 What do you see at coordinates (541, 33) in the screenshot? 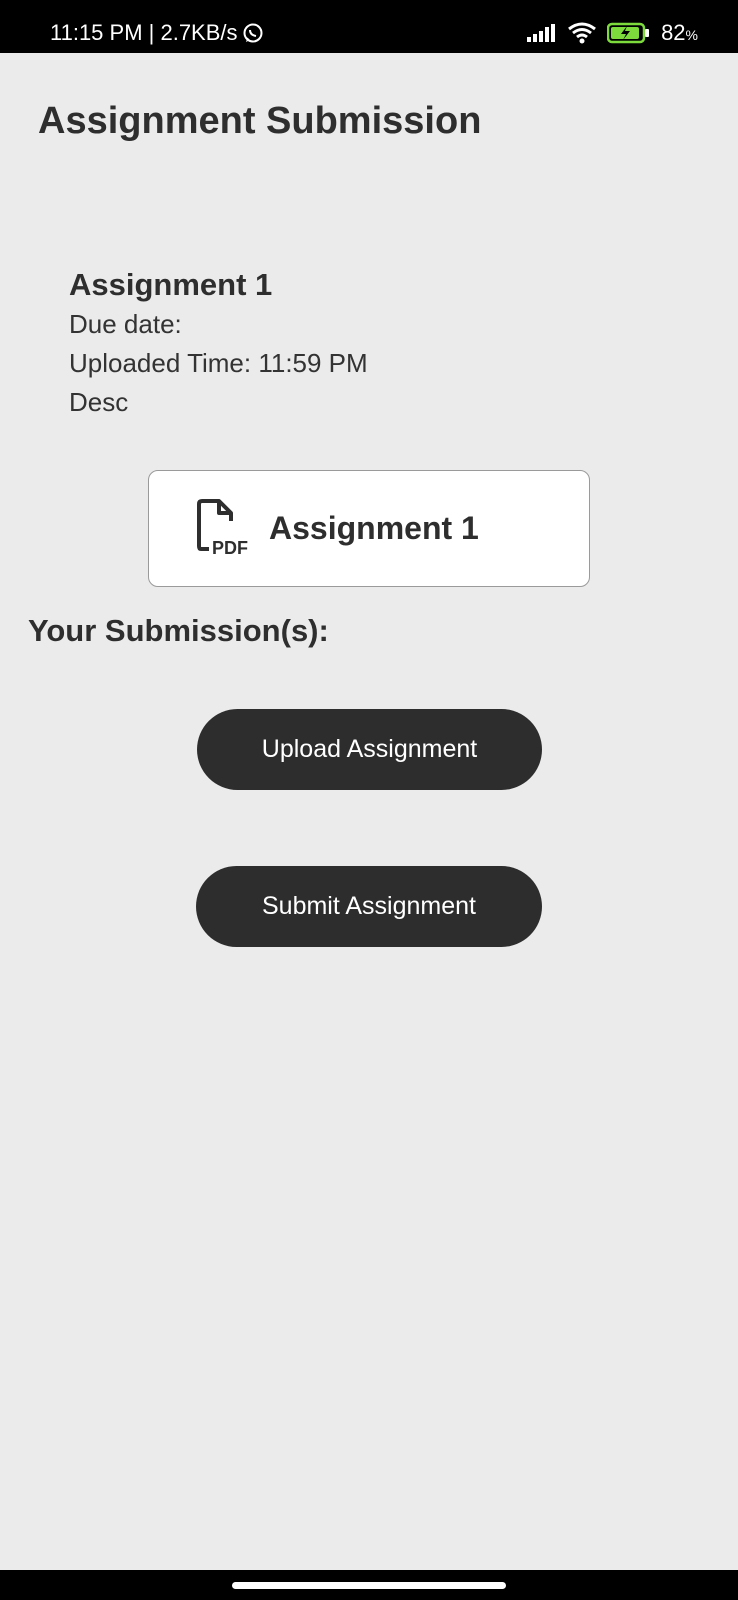
I see `signal-icon` at bounding box center [541, 33].